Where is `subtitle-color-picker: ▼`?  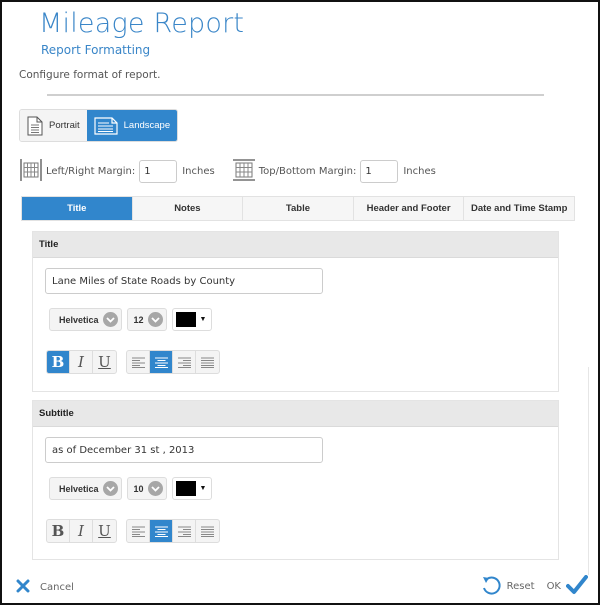
subtitle-color-picker: ▼ is located at coordinates (192, 488).